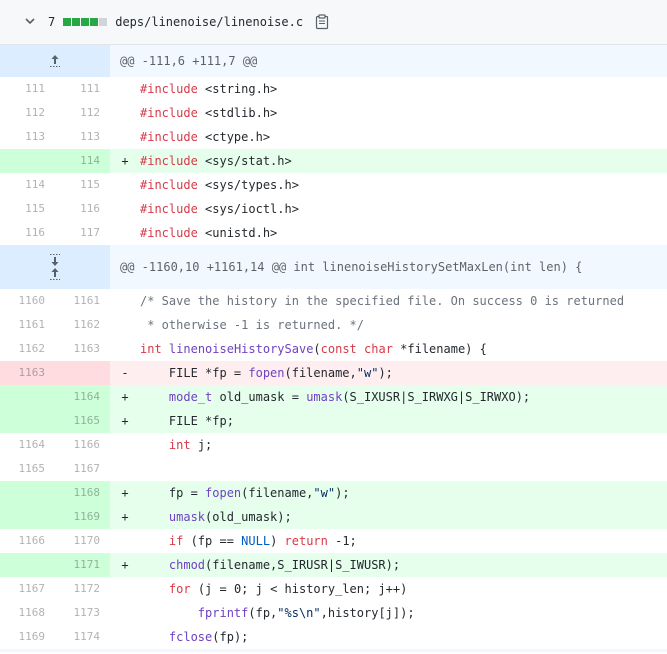 This screenshot has width=667, height=654. What do you see at coordinates (262, 541) in the screenshot?
I see `code-line: if (fp == NULL) return -1;` at bounding box center [262, 541].